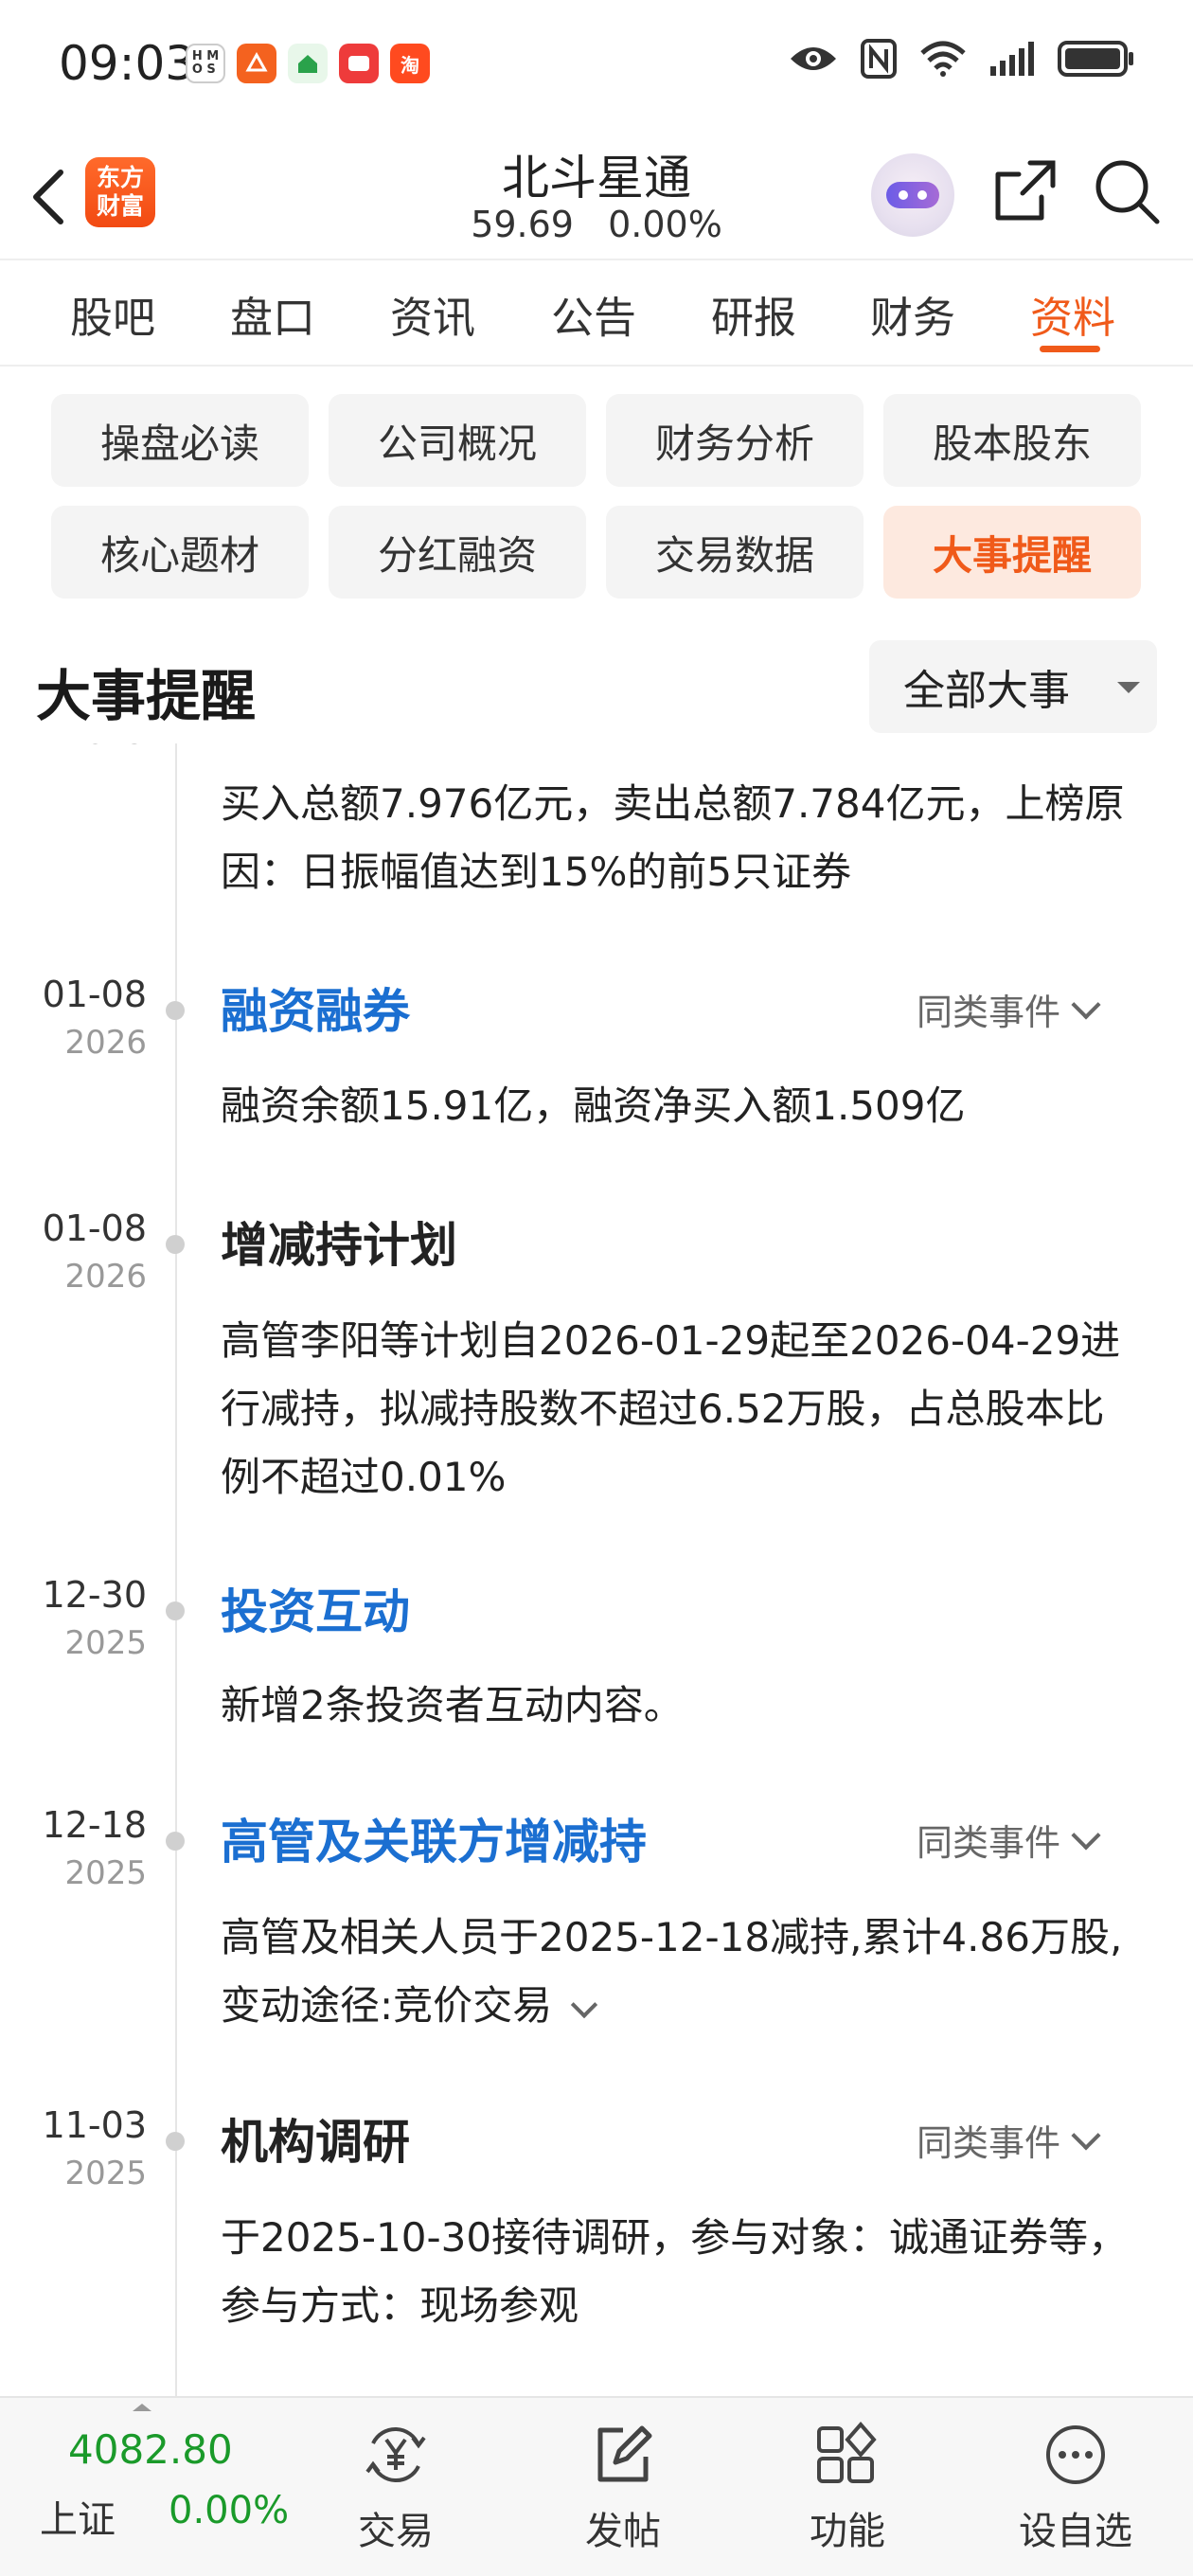 Image resolution: width=1193 pixels, height=2576 pixels. Describe the element at coordinates (1095, 59) in the screenshot. I see `battery-icon` at that location.